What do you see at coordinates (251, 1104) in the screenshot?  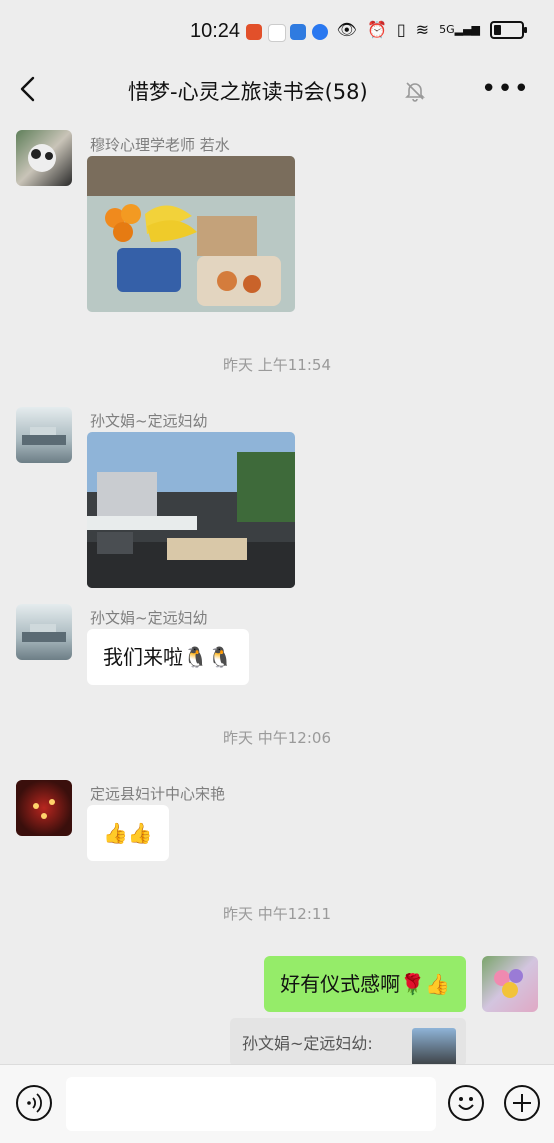 I see `message-input` at bounding box center [251, 1104].